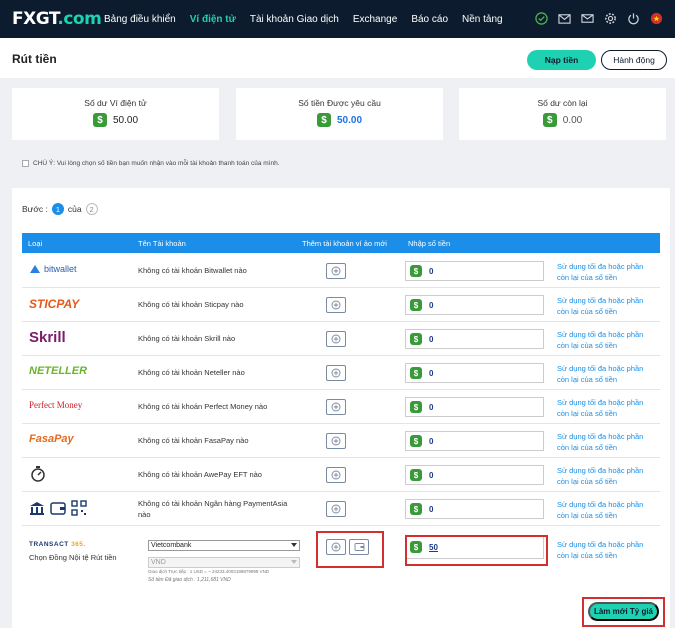  I want to click on nav-icons, so click(598, 18).